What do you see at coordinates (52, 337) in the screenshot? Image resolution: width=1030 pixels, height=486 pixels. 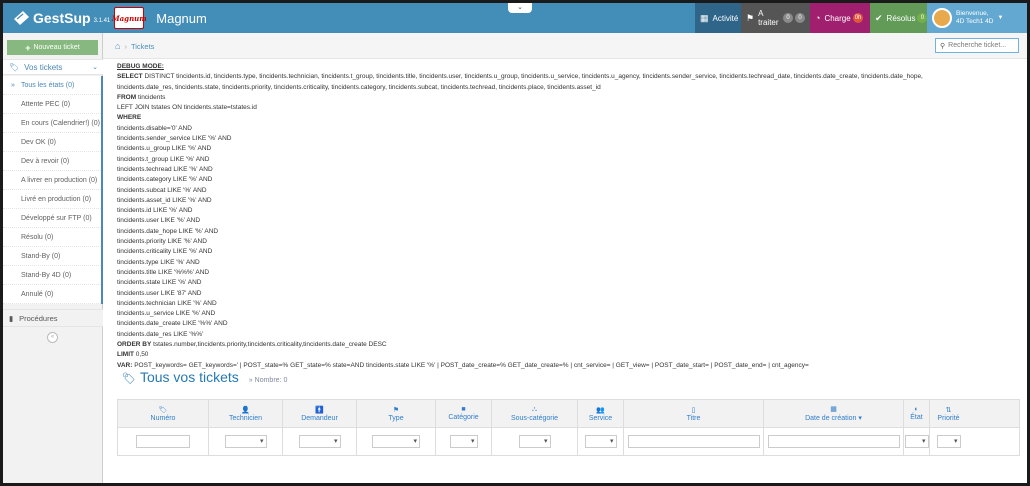 I see `collapse-sidebar-button: «` at bounding box center [52, 337].